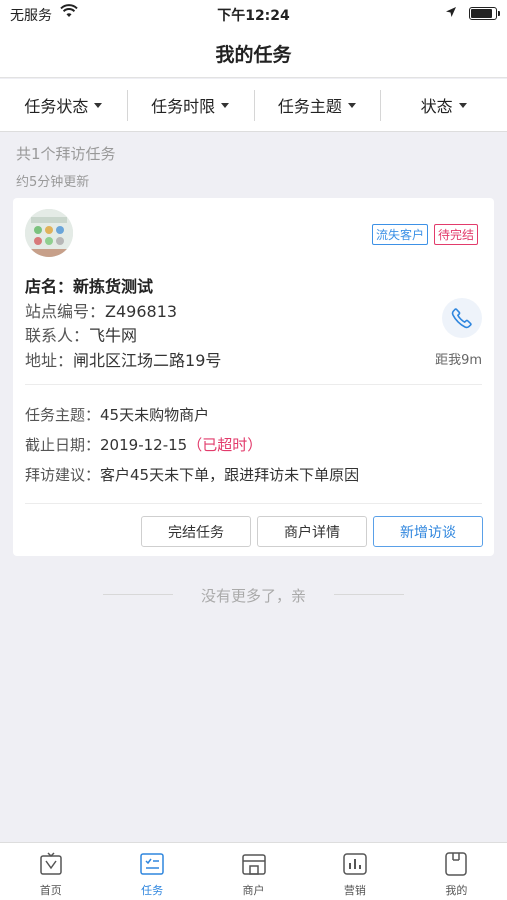 Image resolution: width=507 pixels, height=900 pixels. Describe the element at coordinates (152, 890) in the screenshot. I see `tab-label: 任务` at that location.